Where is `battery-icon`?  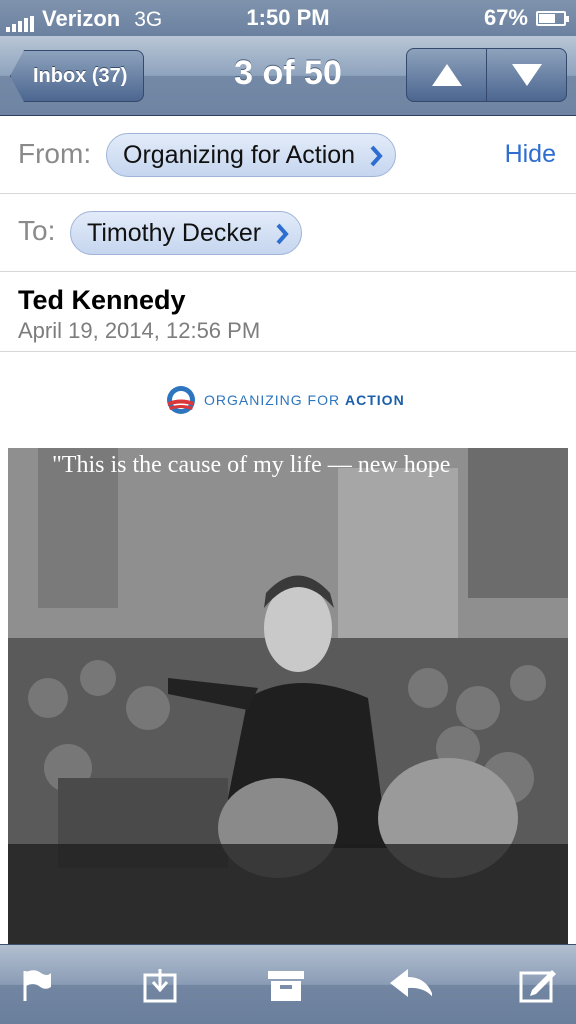
battery-icon is located at coordinates (552, 18).